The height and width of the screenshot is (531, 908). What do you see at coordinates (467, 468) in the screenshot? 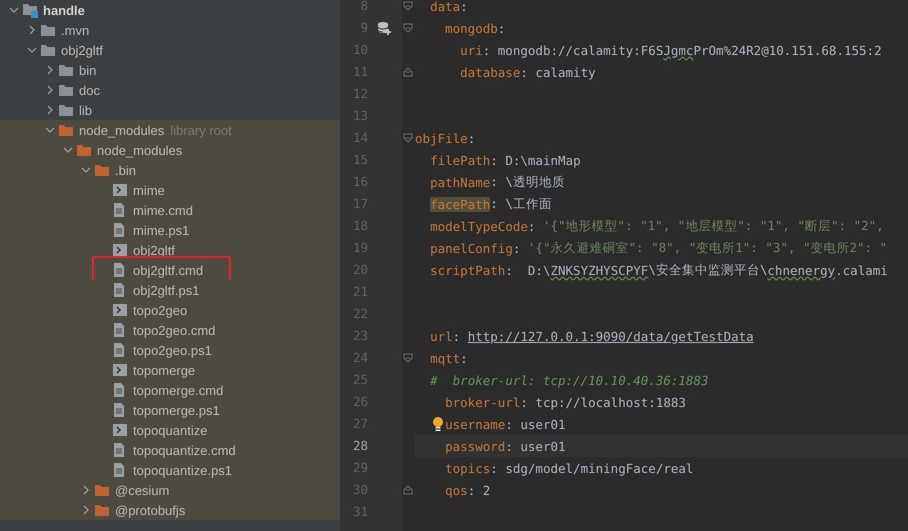
I see `yaml-key: topics` at bounding box center [467, 468].